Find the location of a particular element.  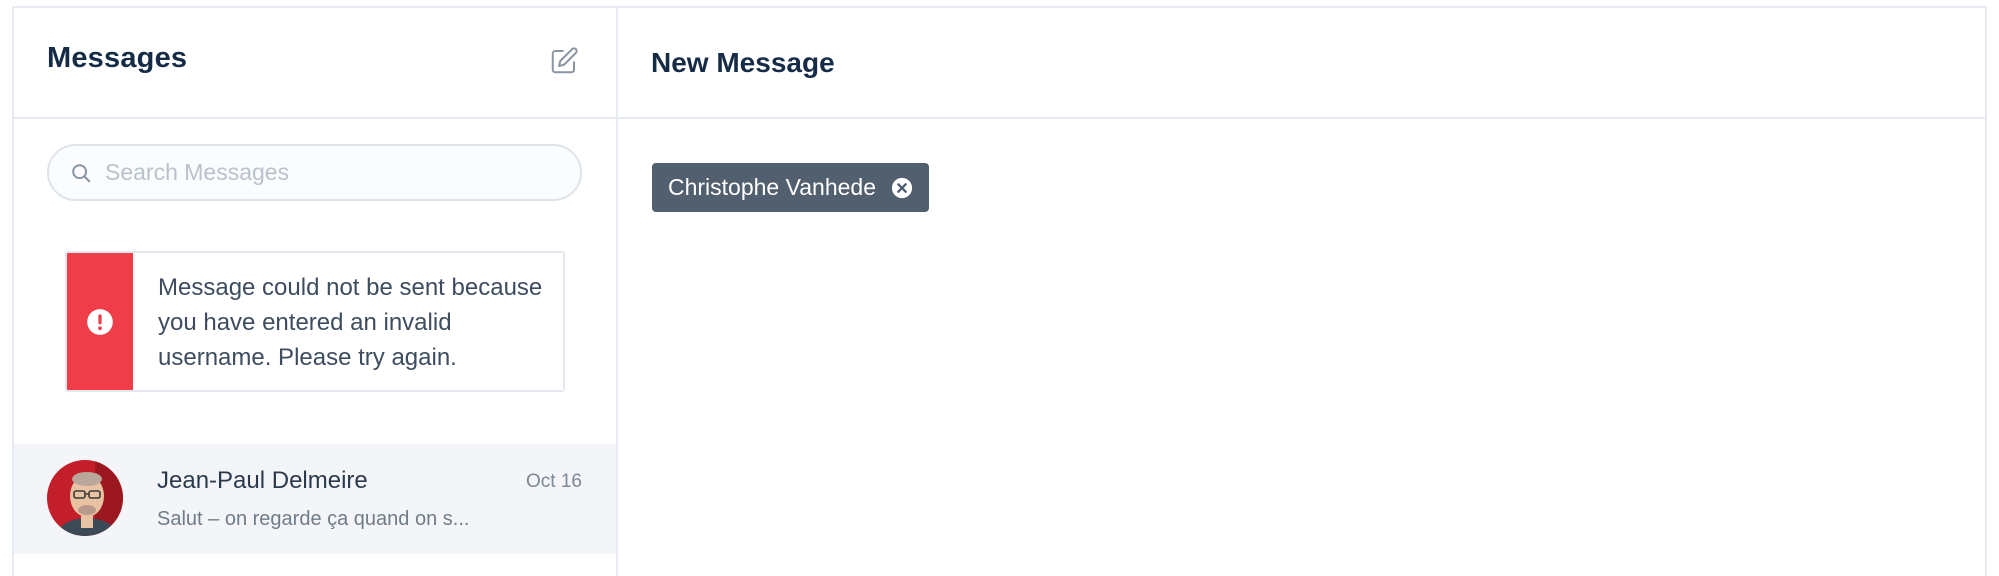

search-box is located at coordinates (314, 172).